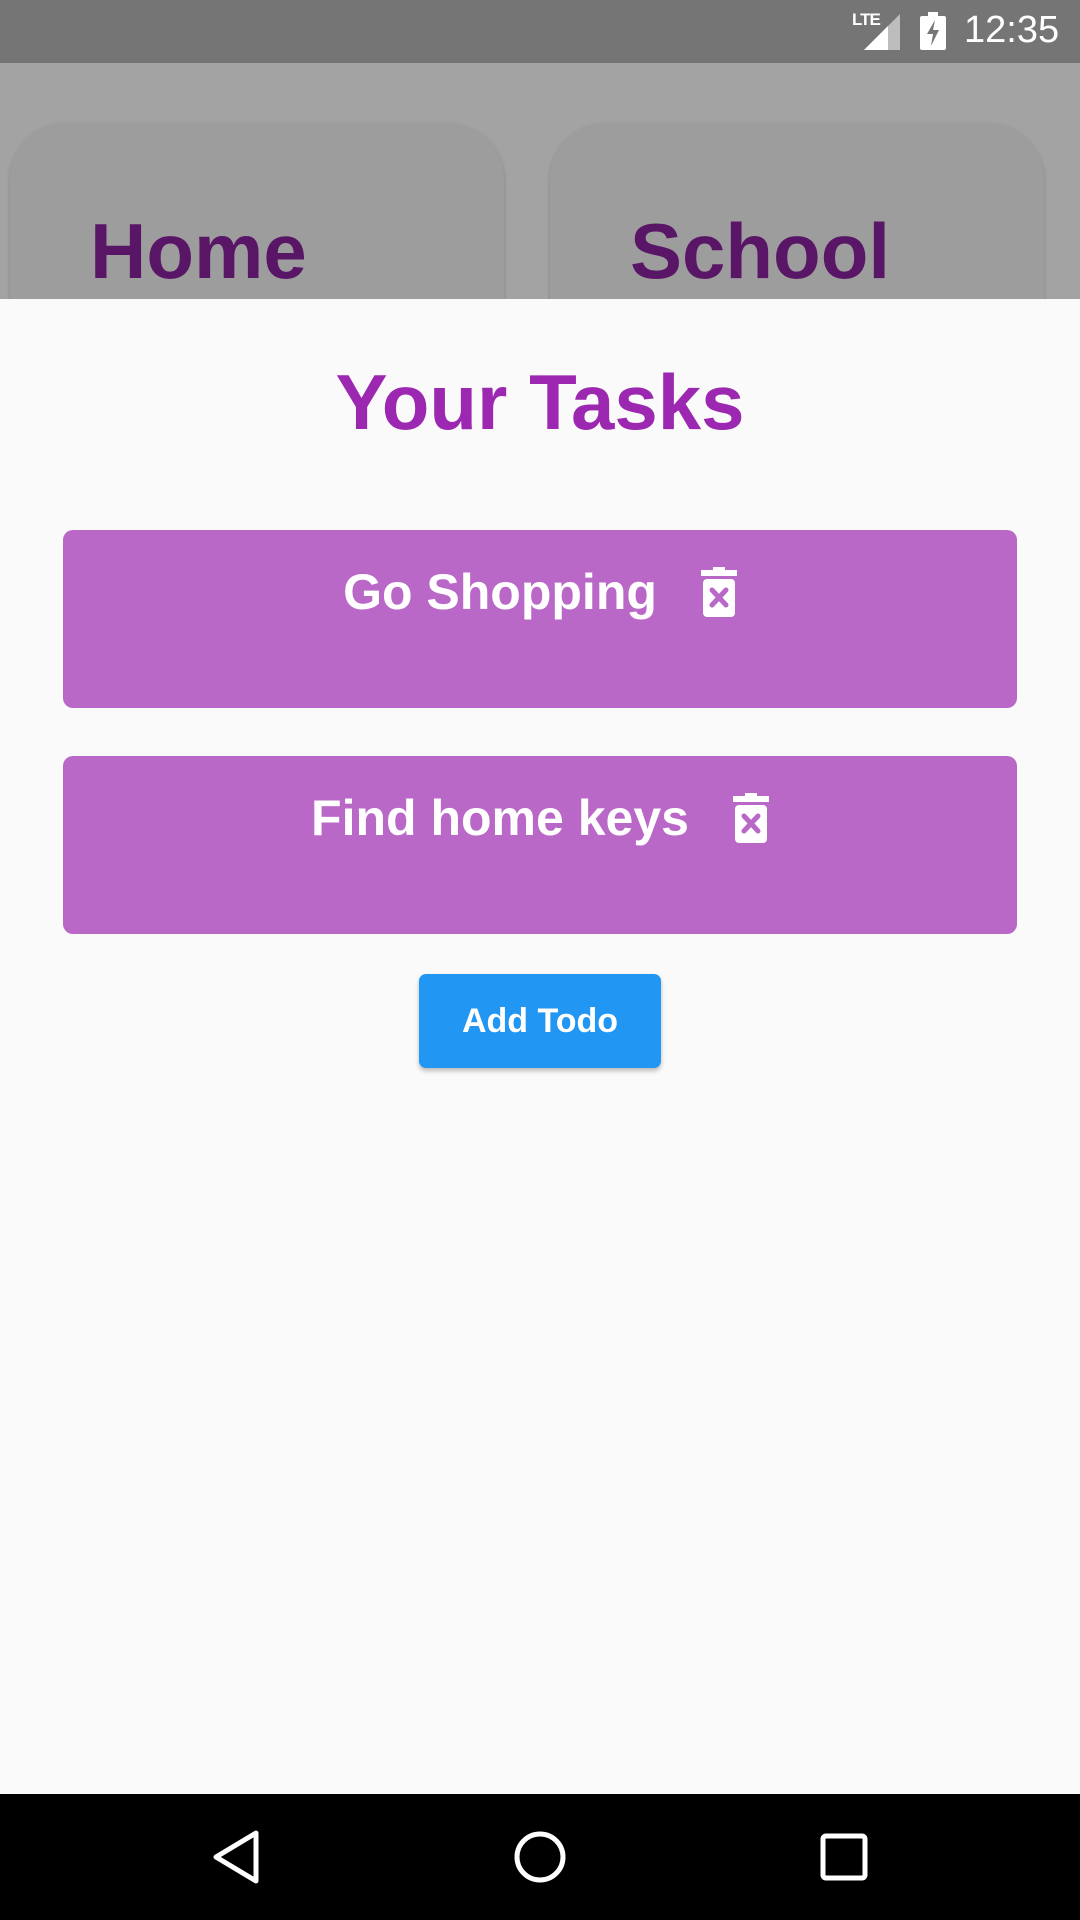 The height and width of the screenshot is (1920, 1080). Describe the element at coordinates (540, 402) in the screenshot. I see `sheet-title: Your Tasks` at that location.